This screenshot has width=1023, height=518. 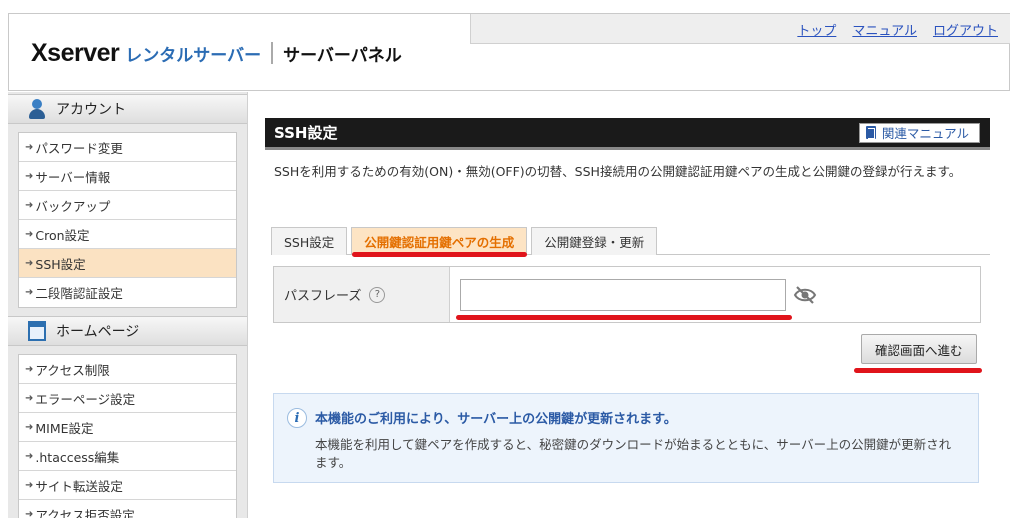 I want to click on passphrase-field-cell, so click(x=715, y=294).